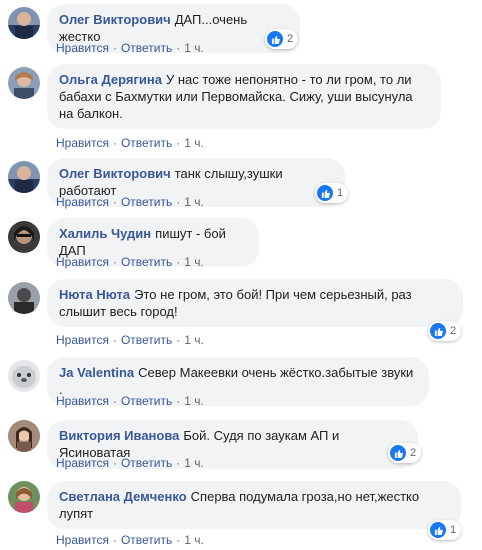 The width and height of the screenshot is (482, 550). I want to click on seal-avatar-icon, so click(24, 376).